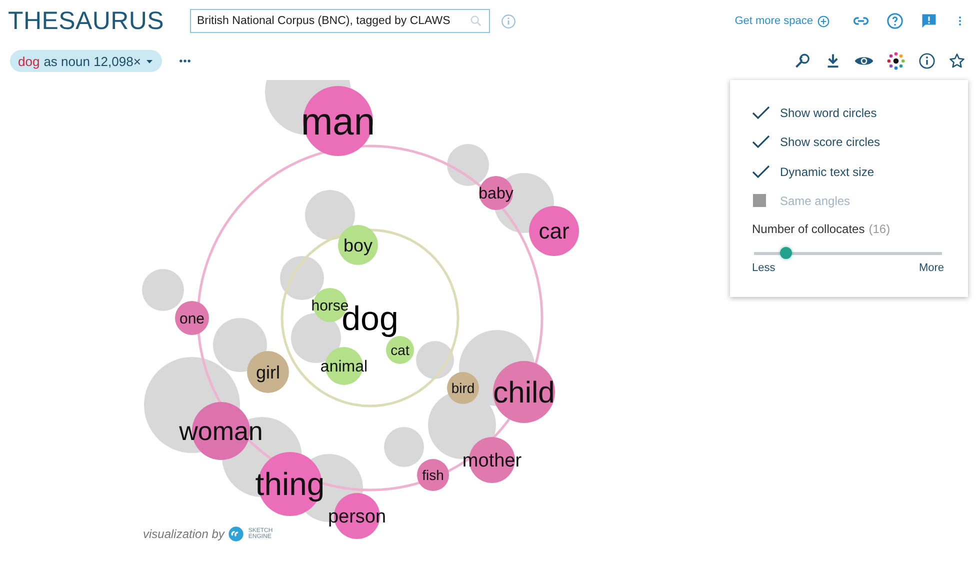 This screenshot has height=561, width=980. I want to click on zoom-reset-icon, so click(803, 61).